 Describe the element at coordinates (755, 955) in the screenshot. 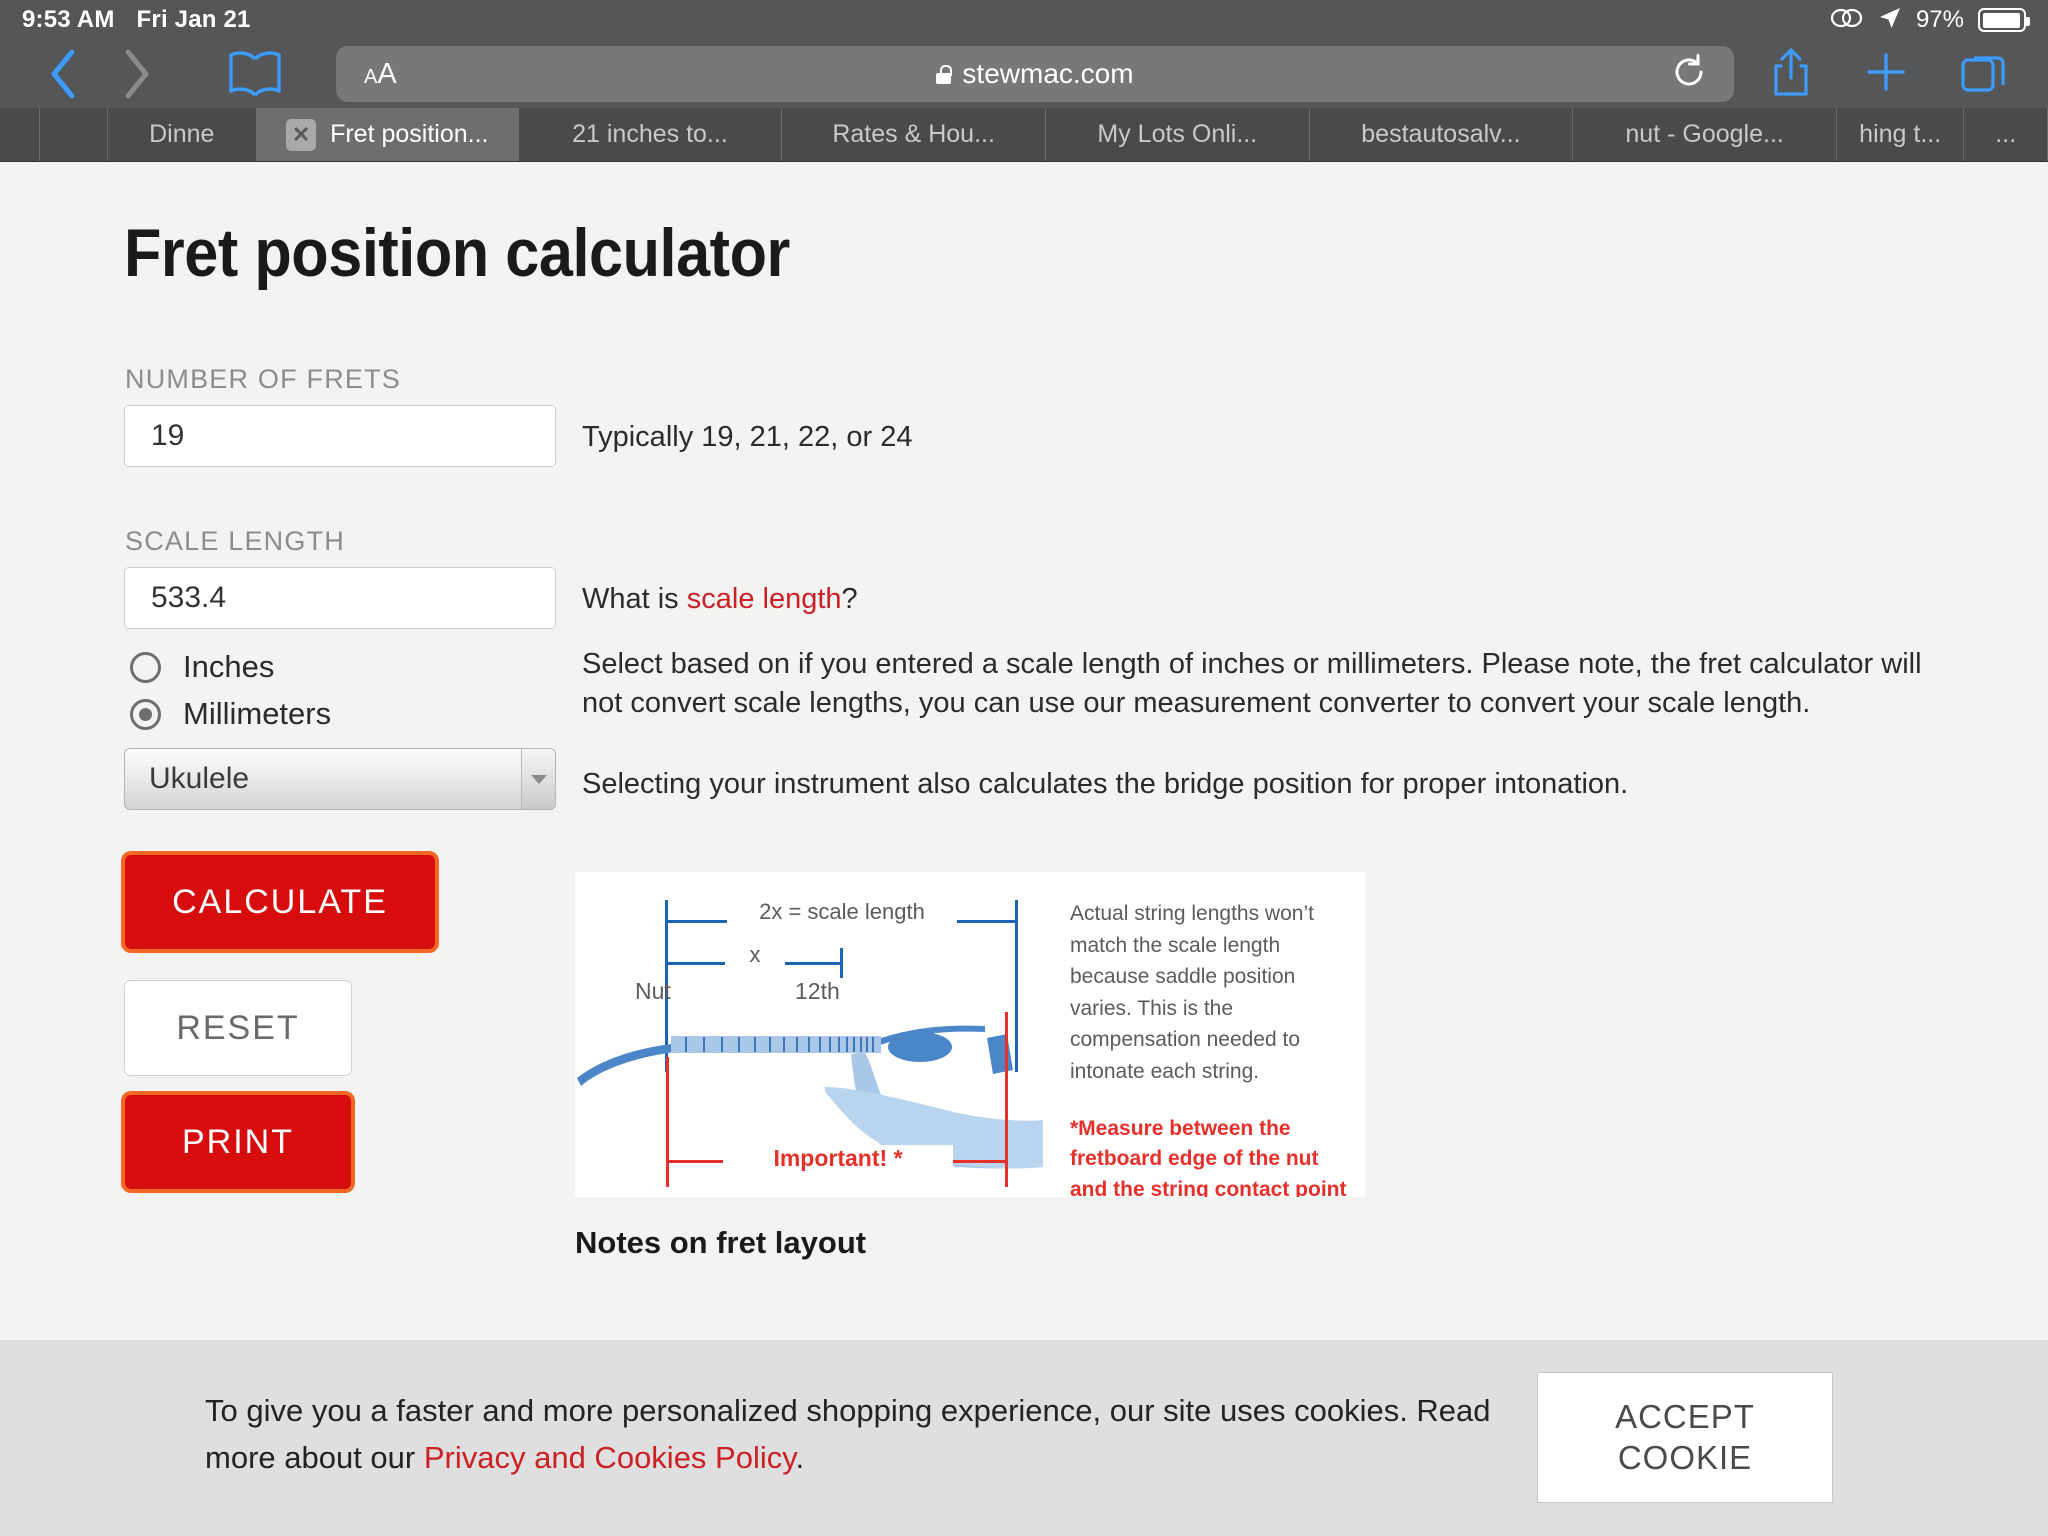

I see `diagram-x-label: x` at that location.